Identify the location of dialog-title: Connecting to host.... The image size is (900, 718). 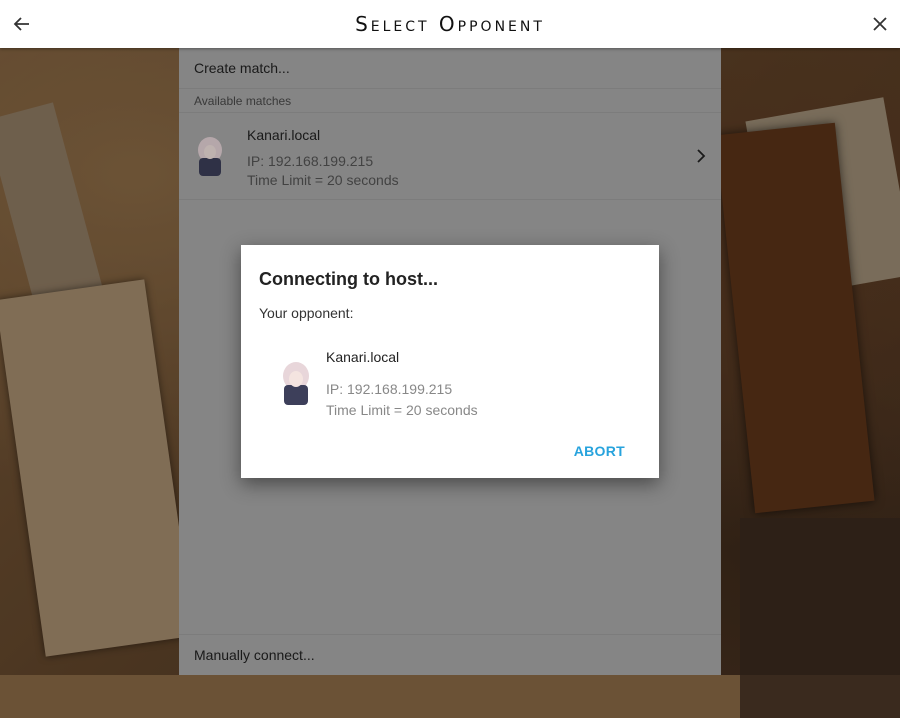
(348, 279).